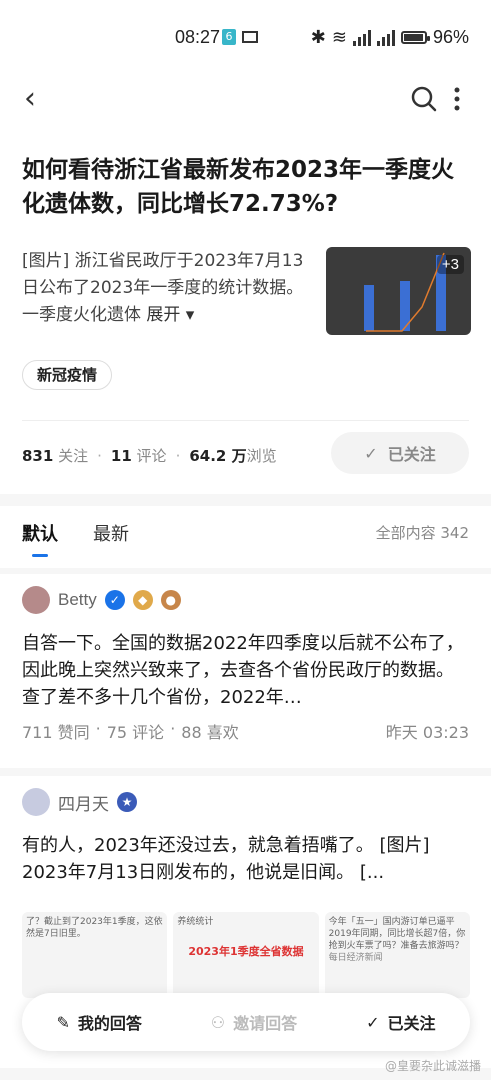  Describe the element at coordinates (195, 922) in the screenshot. I see `image-head: 养统统计` at that location.